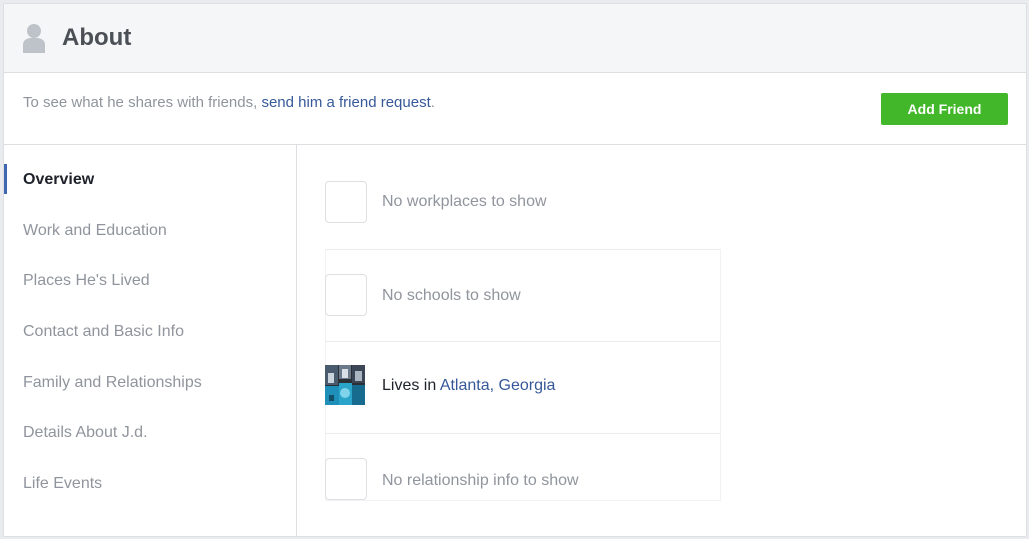  What do you see at coordinates (34, 38) in the screenshot?
I see `person-silhouette-icon` at bounding box center [34, 38].